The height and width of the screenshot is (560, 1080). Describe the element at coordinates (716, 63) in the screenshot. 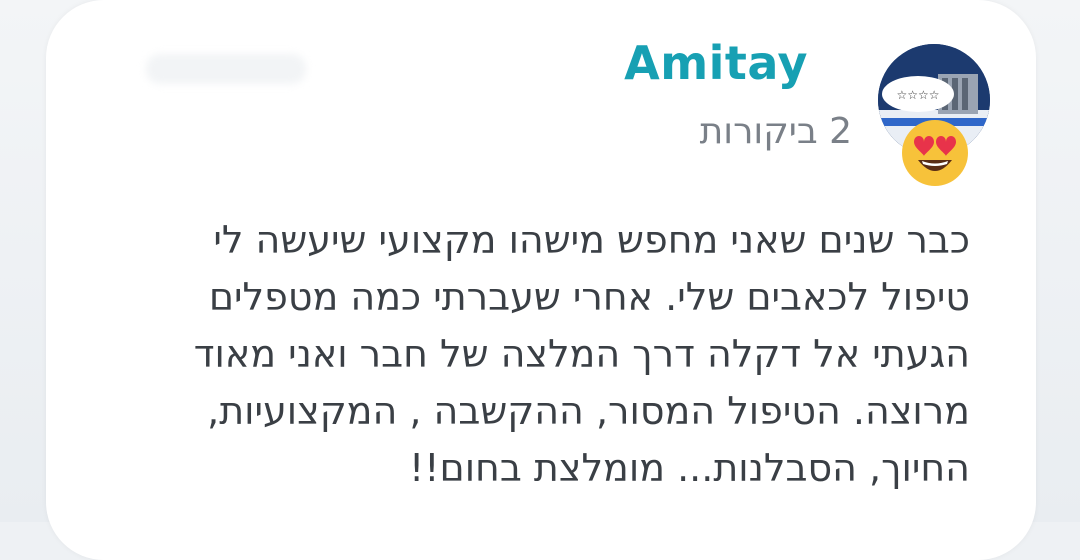

I see `reviewer-name: Amitay` at that location.